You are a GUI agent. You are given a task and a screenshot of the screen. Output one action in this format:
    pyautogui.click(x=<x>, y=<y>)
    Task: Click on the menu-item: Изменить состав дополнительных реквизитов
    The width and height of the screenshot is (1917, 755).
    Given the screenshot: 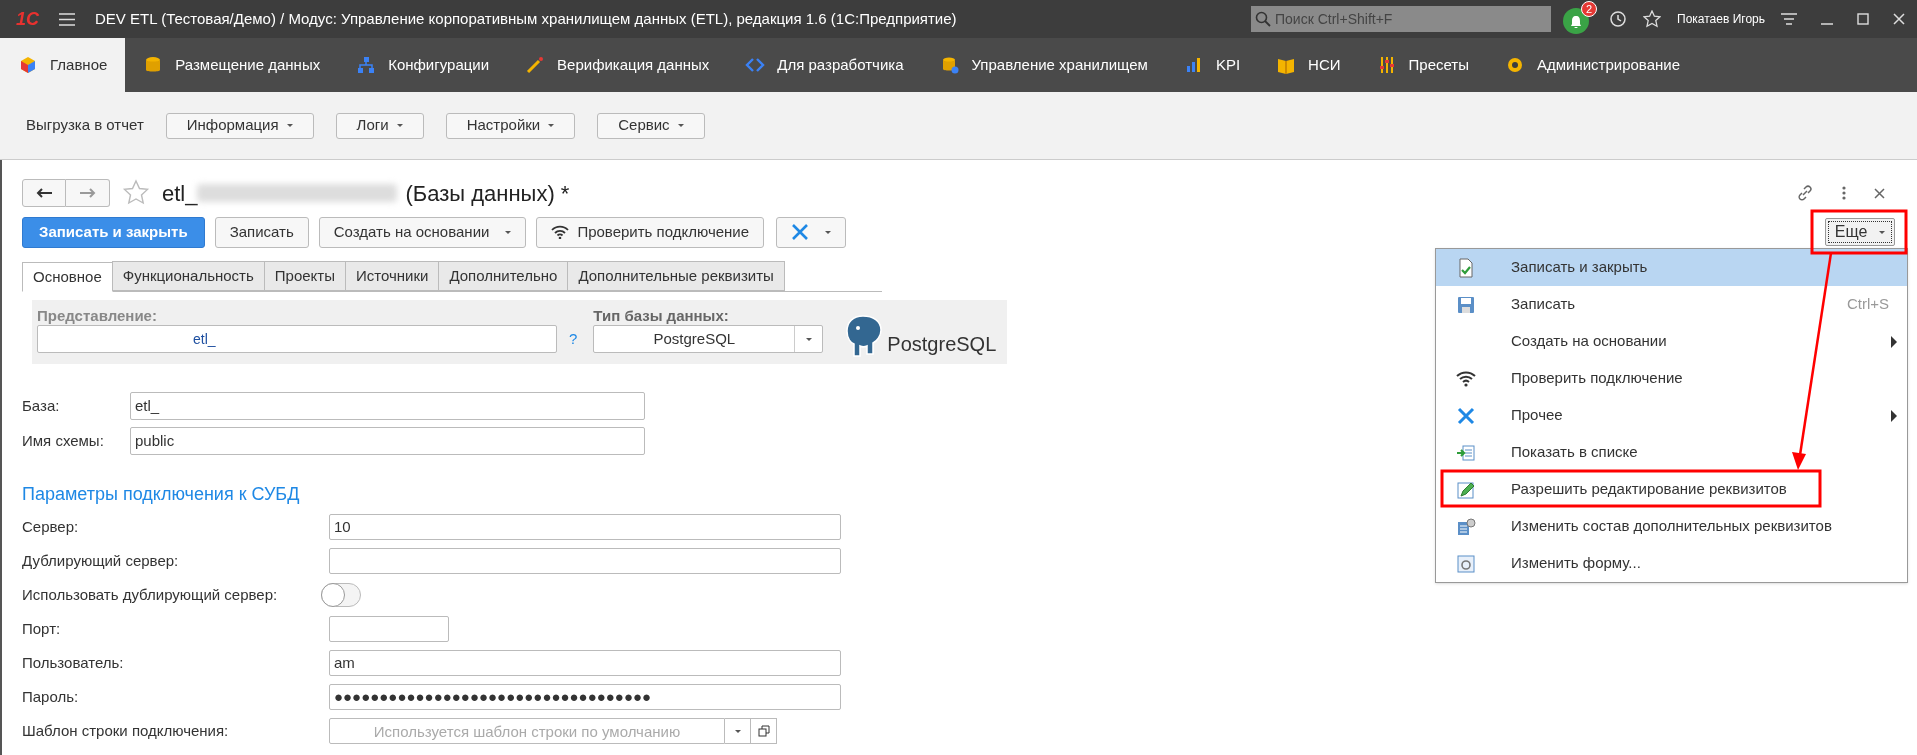 What is the action you would take?
    pyautogui.click(x=1671, y=526)
    